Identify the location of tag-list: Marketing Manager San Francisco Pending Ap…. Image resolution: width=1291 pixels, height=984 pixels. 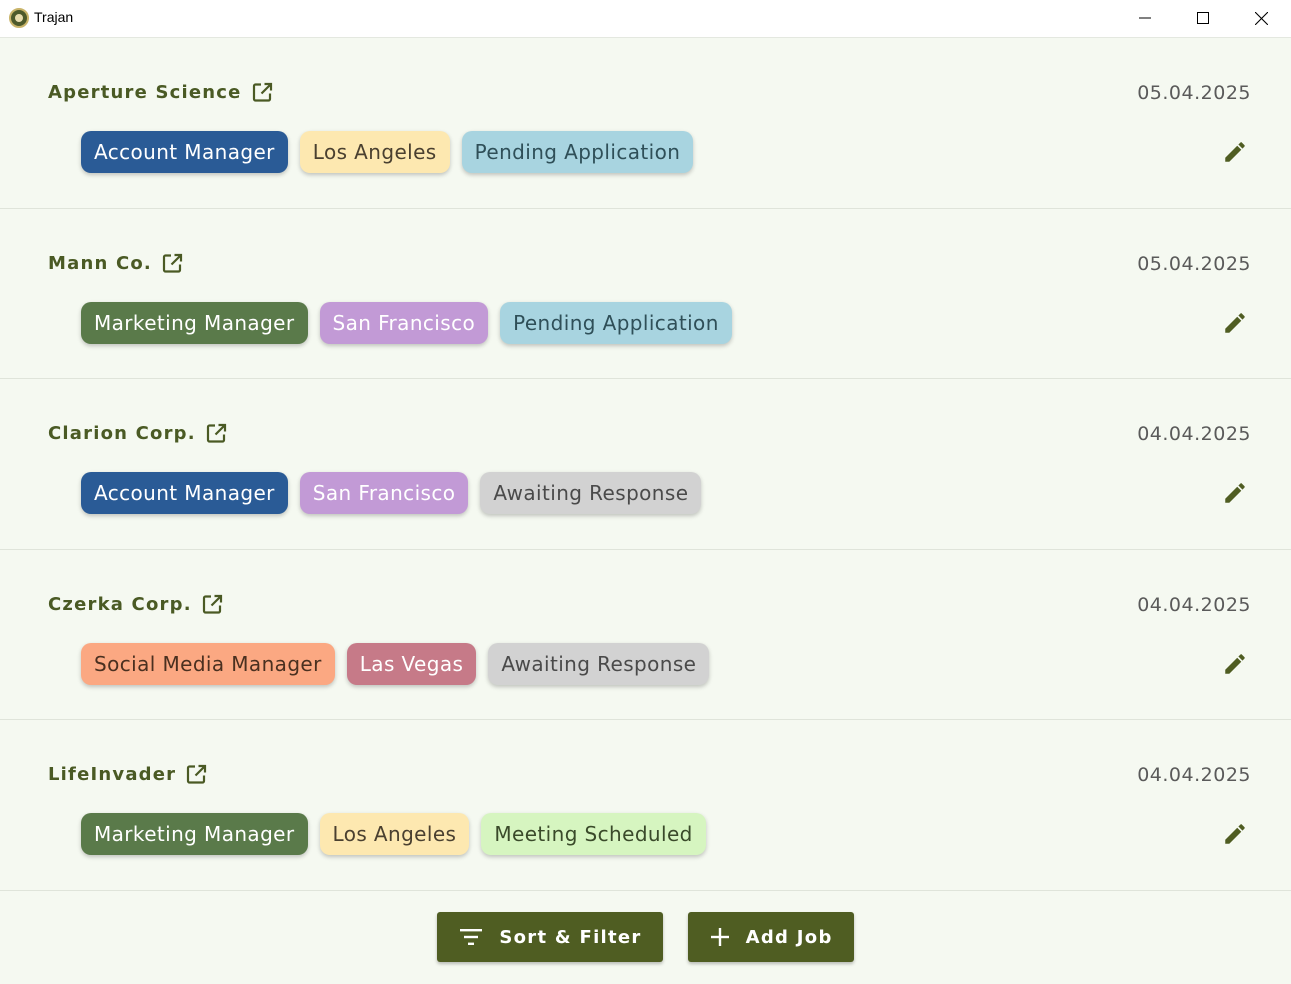
(406, 322).